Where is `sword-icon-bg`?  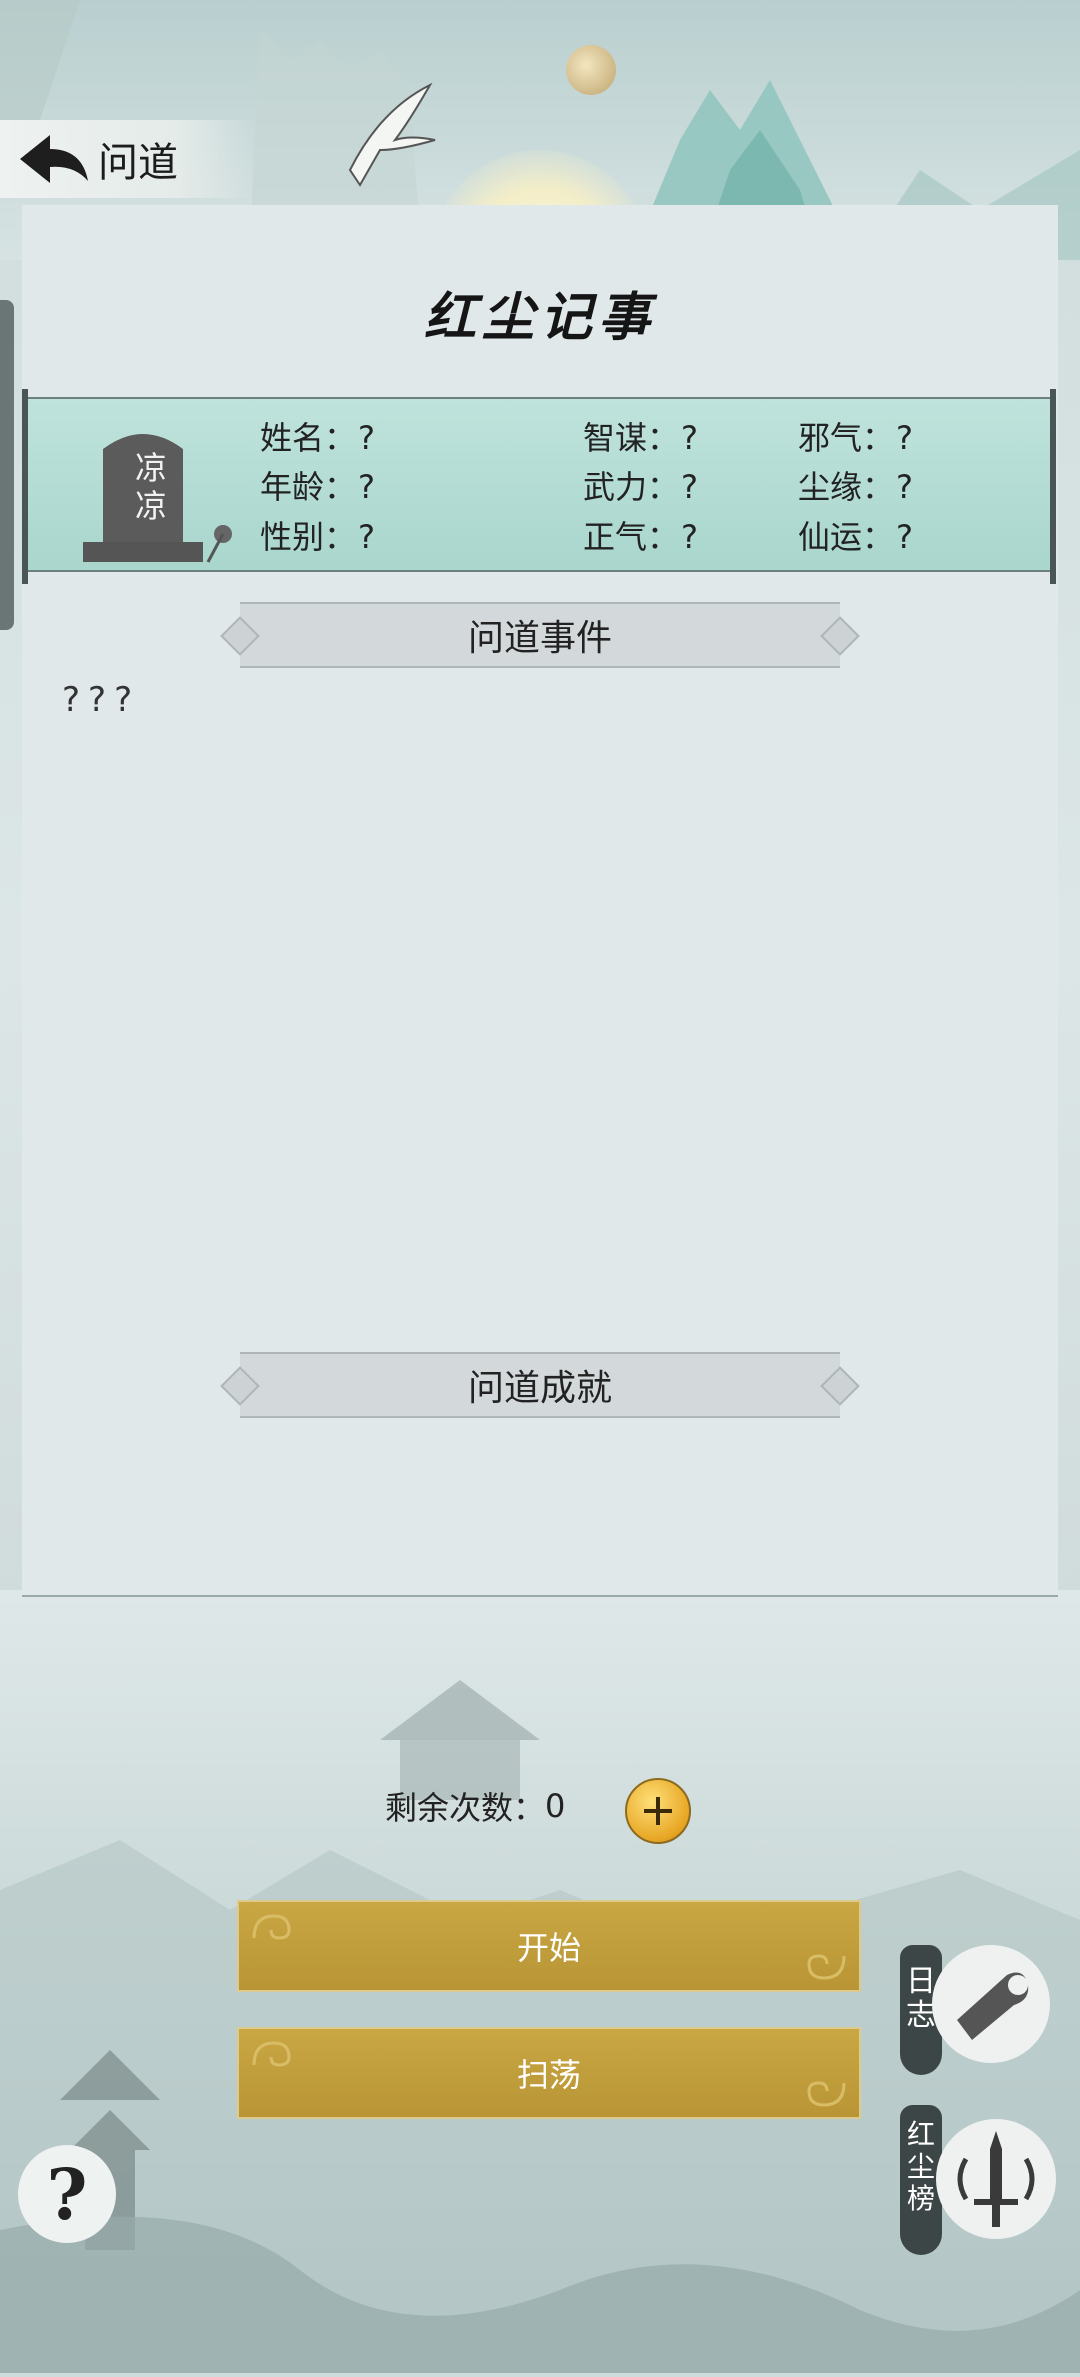 sword-icon-bg is located at coordinates (996, 2179).